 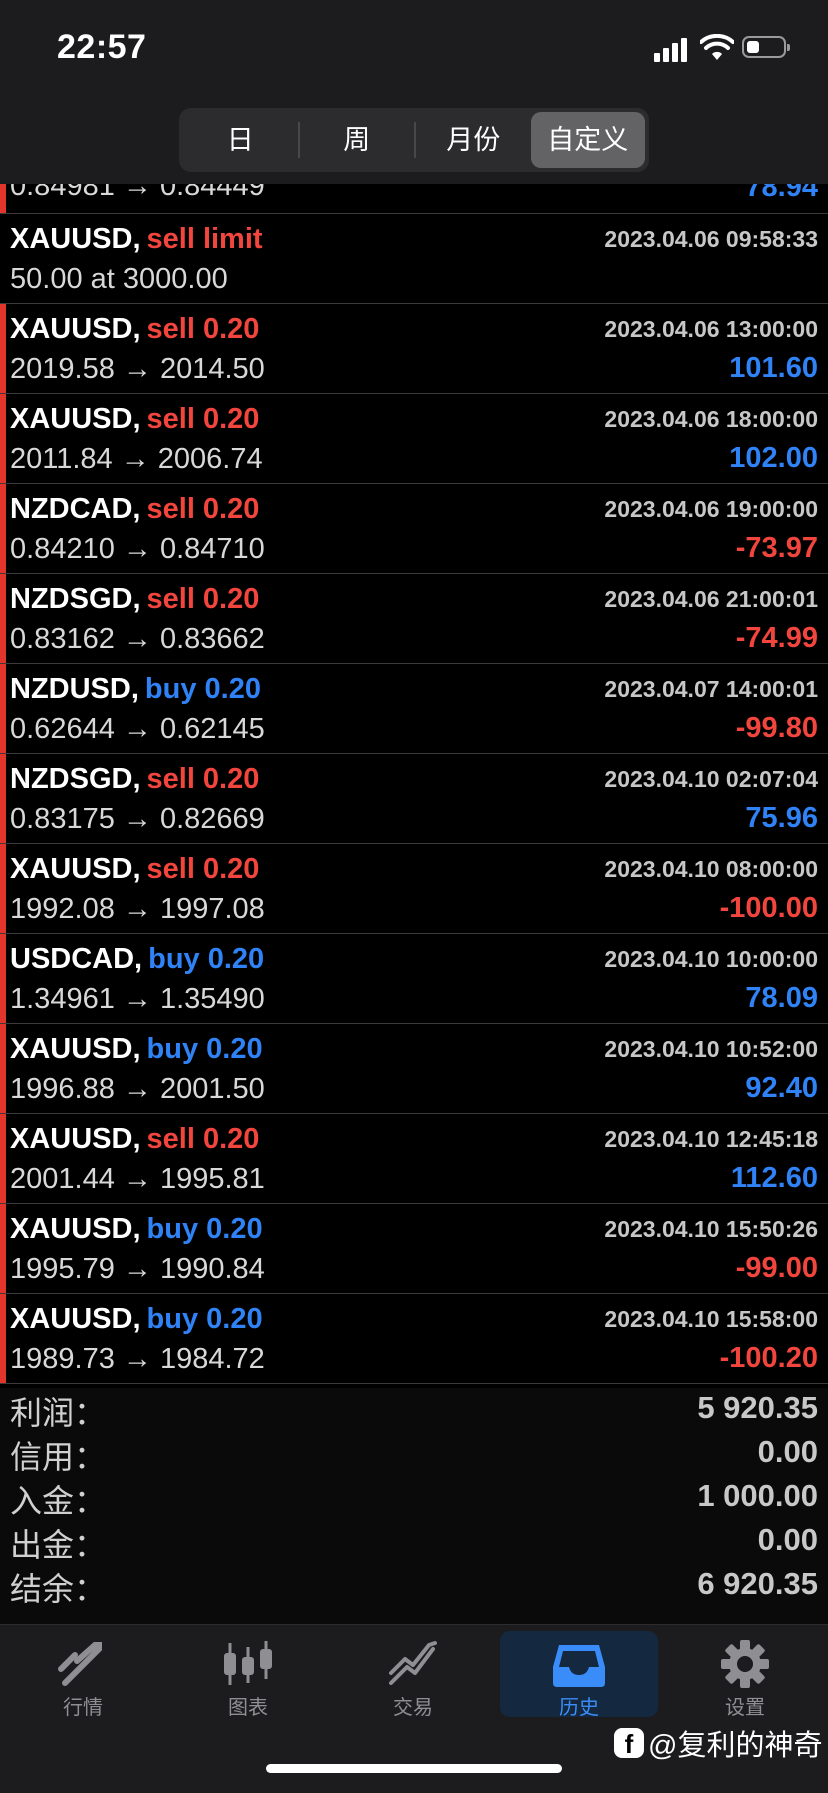 I want to click on price-range: 0.84210 → 0.84710, so click(x=137, y=549).